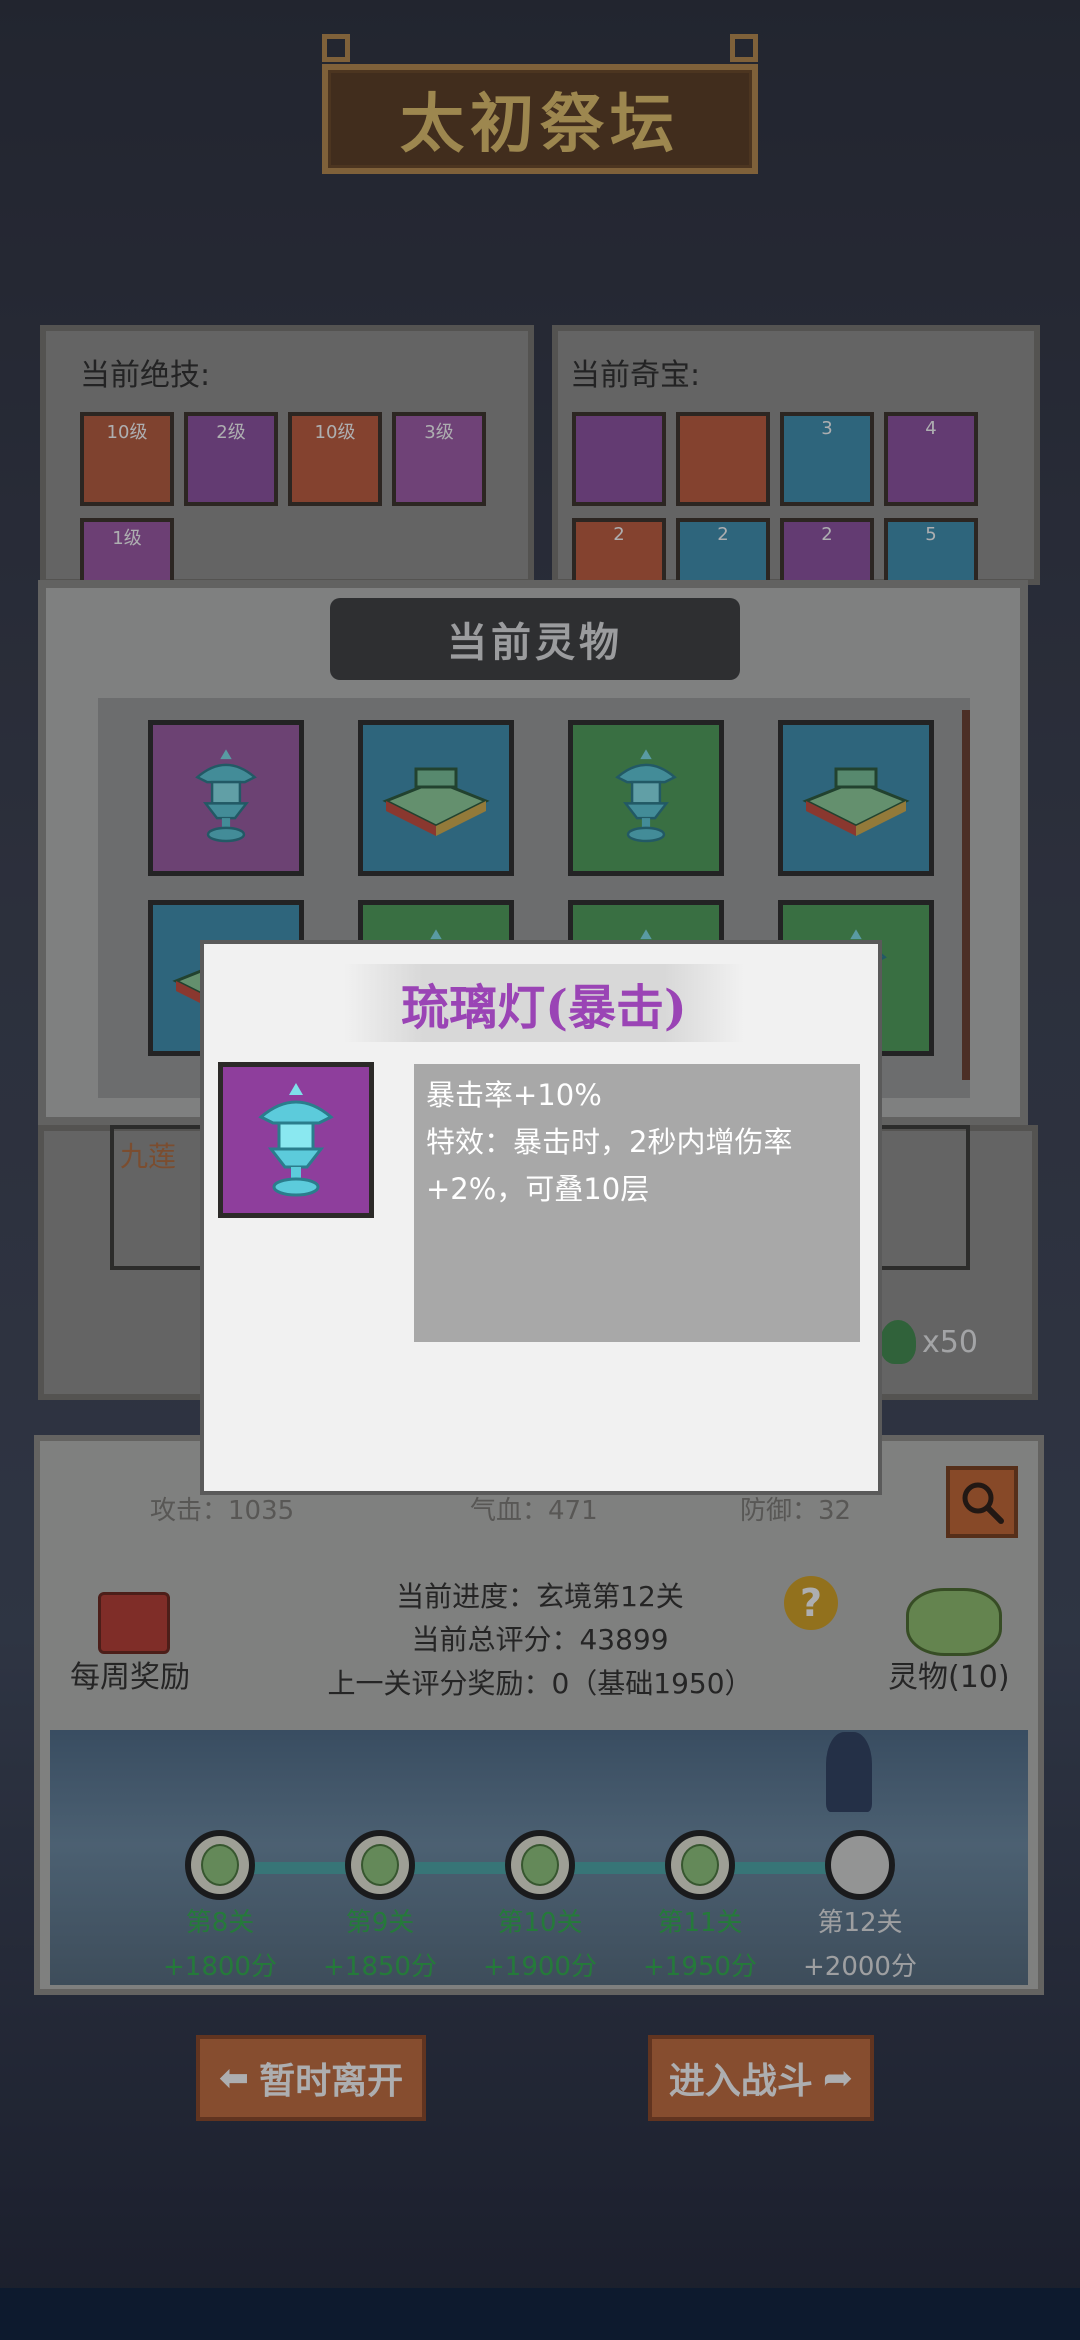  I want to click on treasure-count: 3, so click(827, 428).